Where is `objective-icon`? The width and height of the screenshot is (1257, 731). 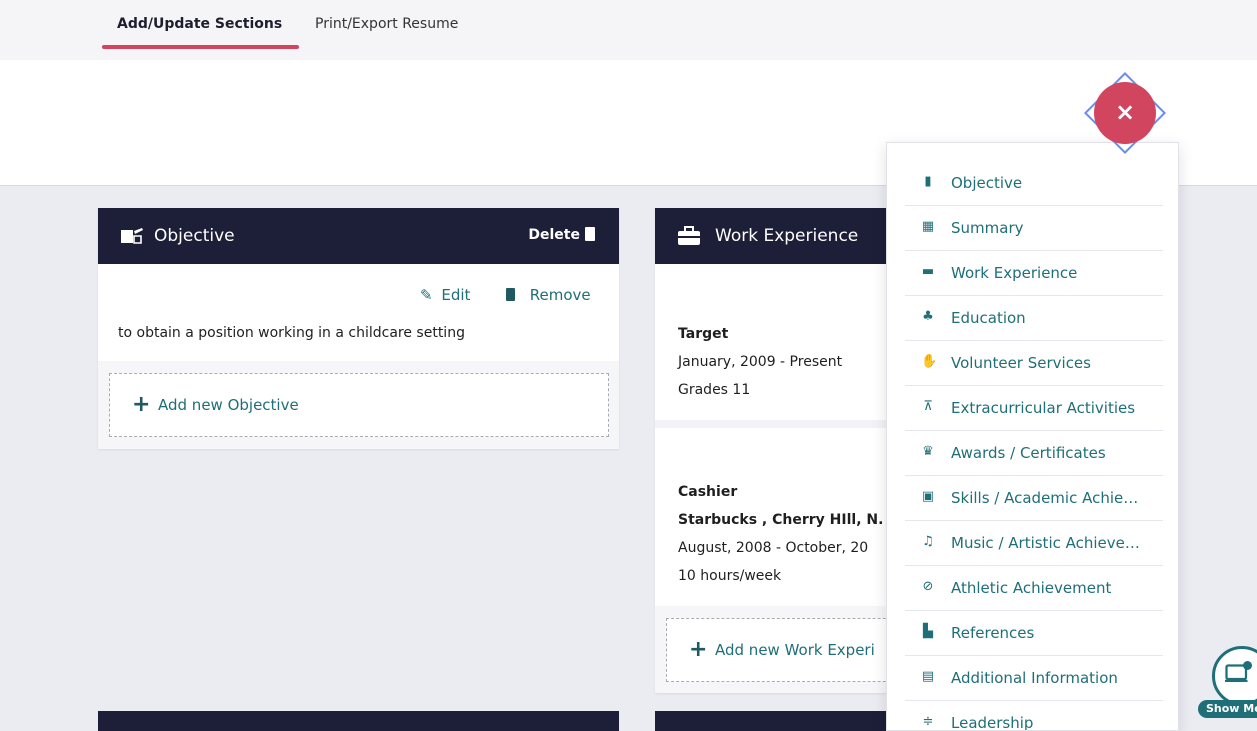 objective-icon is located at coordinates (132, 236).